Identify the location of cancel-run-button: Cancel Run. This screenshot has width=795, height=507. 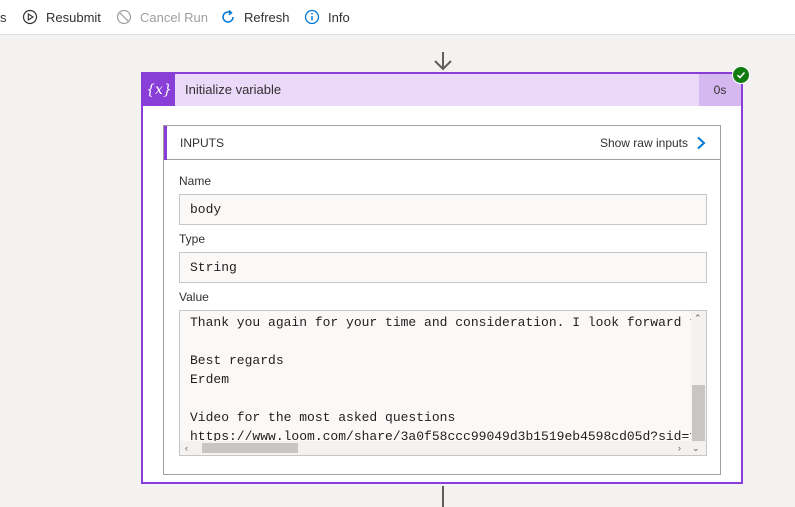
(162, 17).